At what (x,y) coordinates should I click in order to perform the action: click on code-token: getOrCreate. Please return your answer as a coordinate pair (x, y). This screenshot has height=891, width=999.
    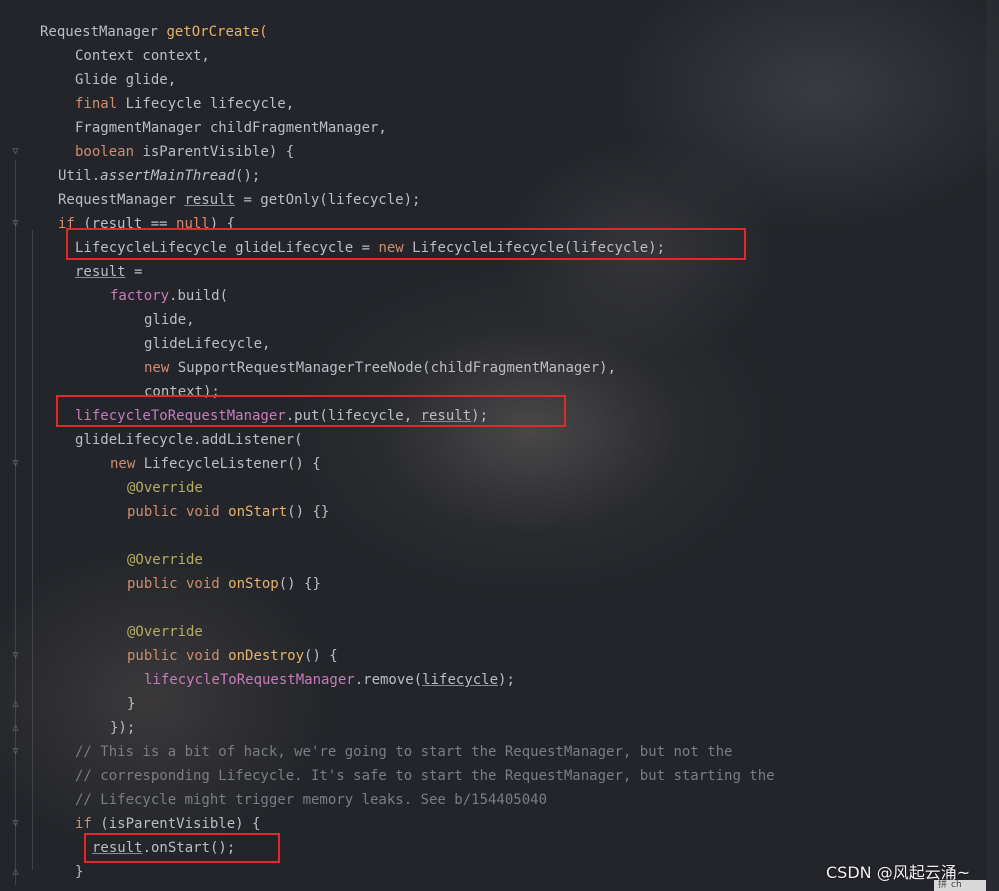
    Looking at the image, I should click on (213, 32).